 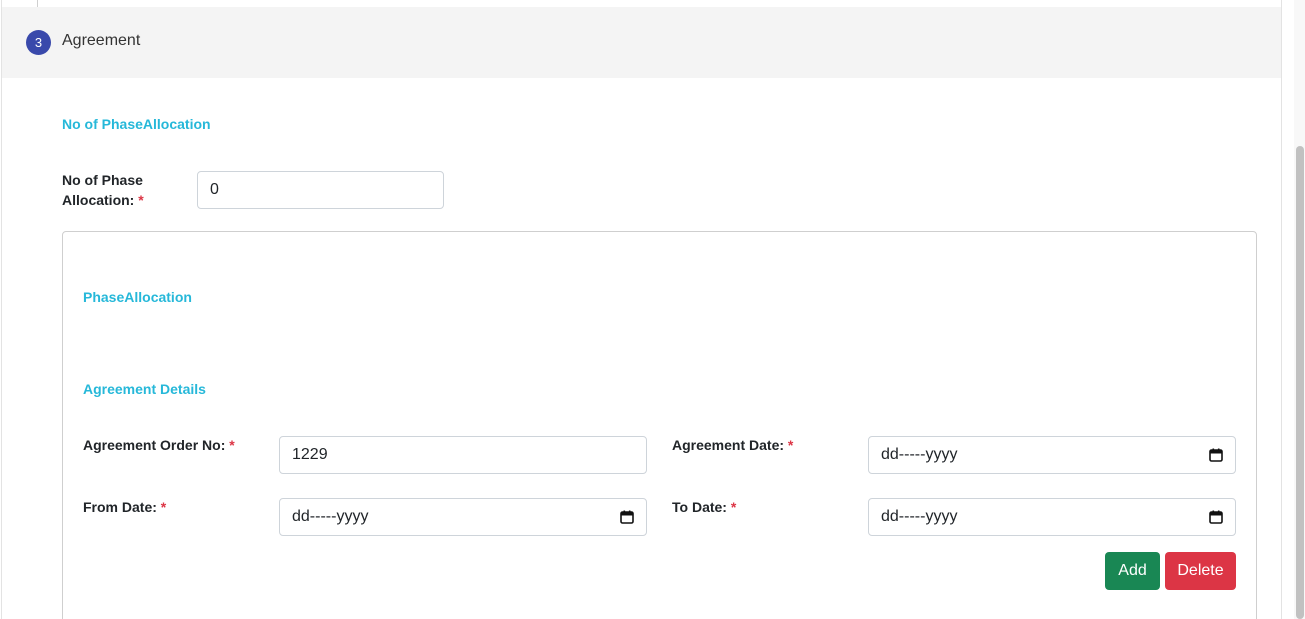 I want to click on phase-count-label-line1: No of Phase, so click(x=102, y=180).